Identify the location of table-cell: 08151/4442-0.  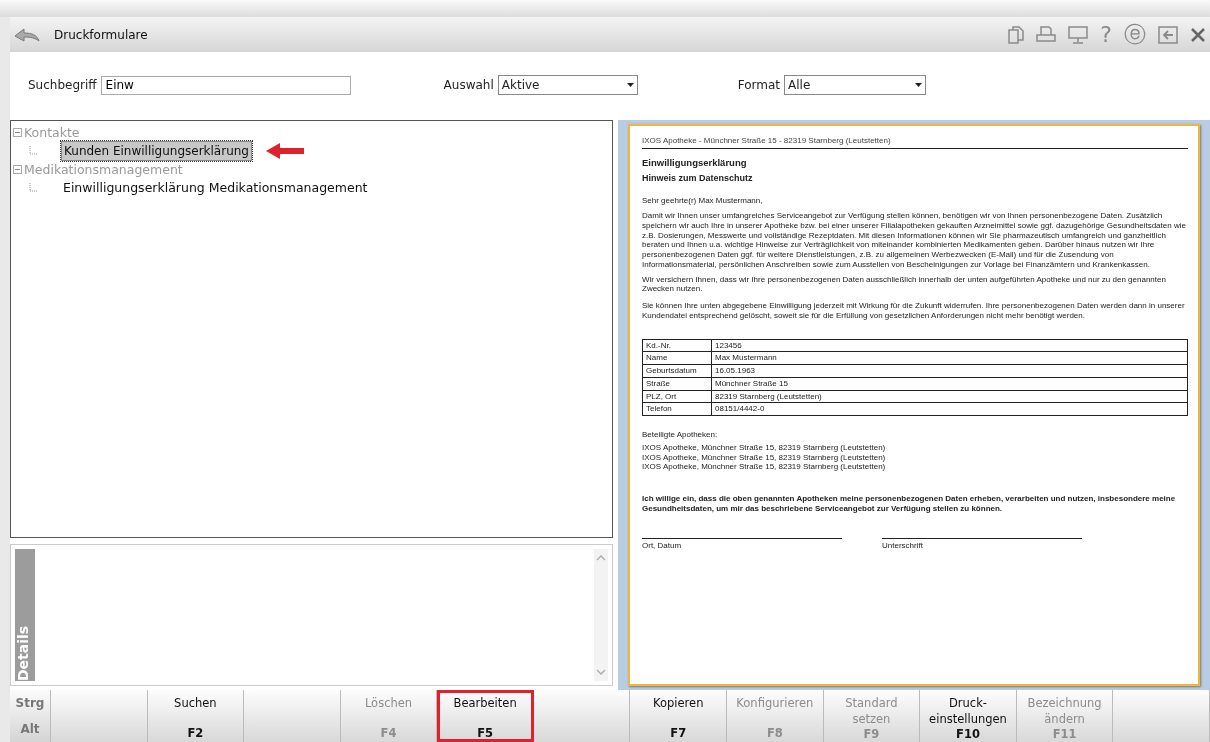
(949, 409).